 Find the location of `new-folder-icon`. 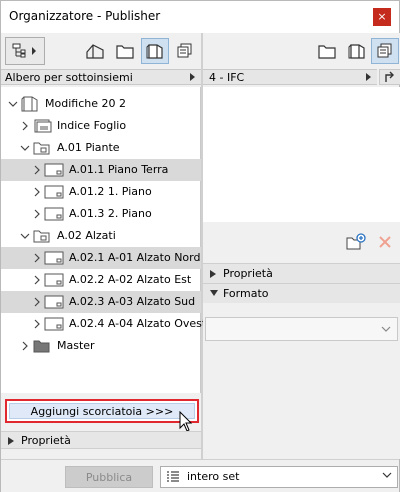

new-folder-icon is located at coordinates (356, 241).